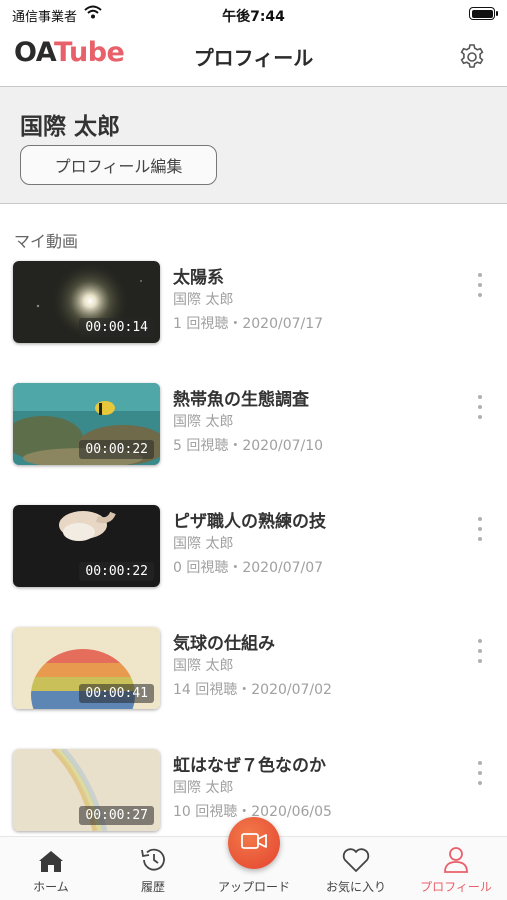  What do you see at coordinates (46, 241) in the screenshot?
I see `section-label-my-videos: マイ動画` at bounding box center [46, 241].